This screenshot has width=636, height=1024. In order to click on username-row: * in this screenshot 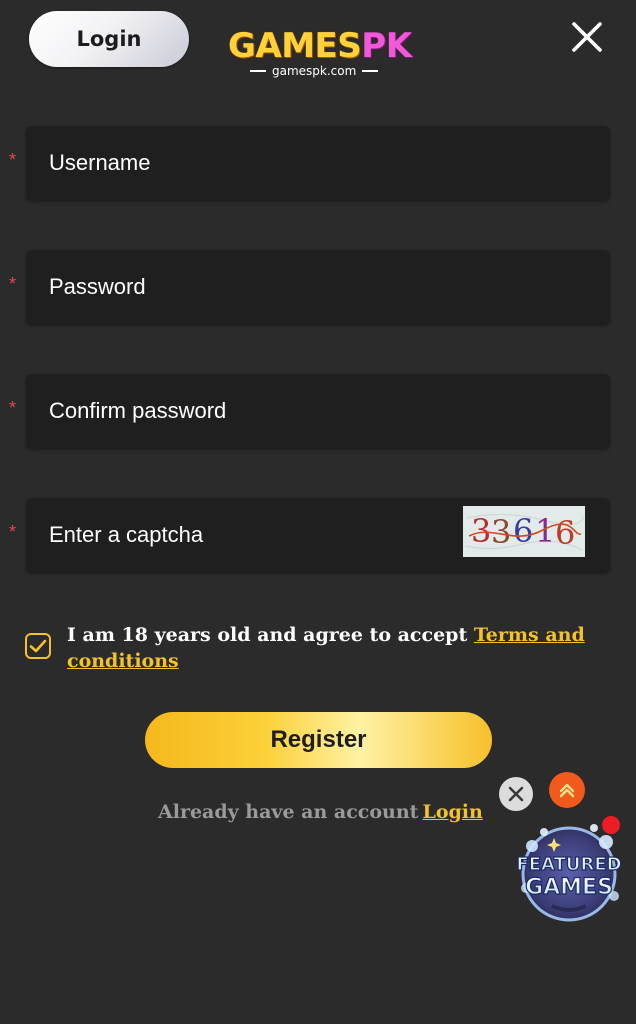, I will do `click(318, 163)`.